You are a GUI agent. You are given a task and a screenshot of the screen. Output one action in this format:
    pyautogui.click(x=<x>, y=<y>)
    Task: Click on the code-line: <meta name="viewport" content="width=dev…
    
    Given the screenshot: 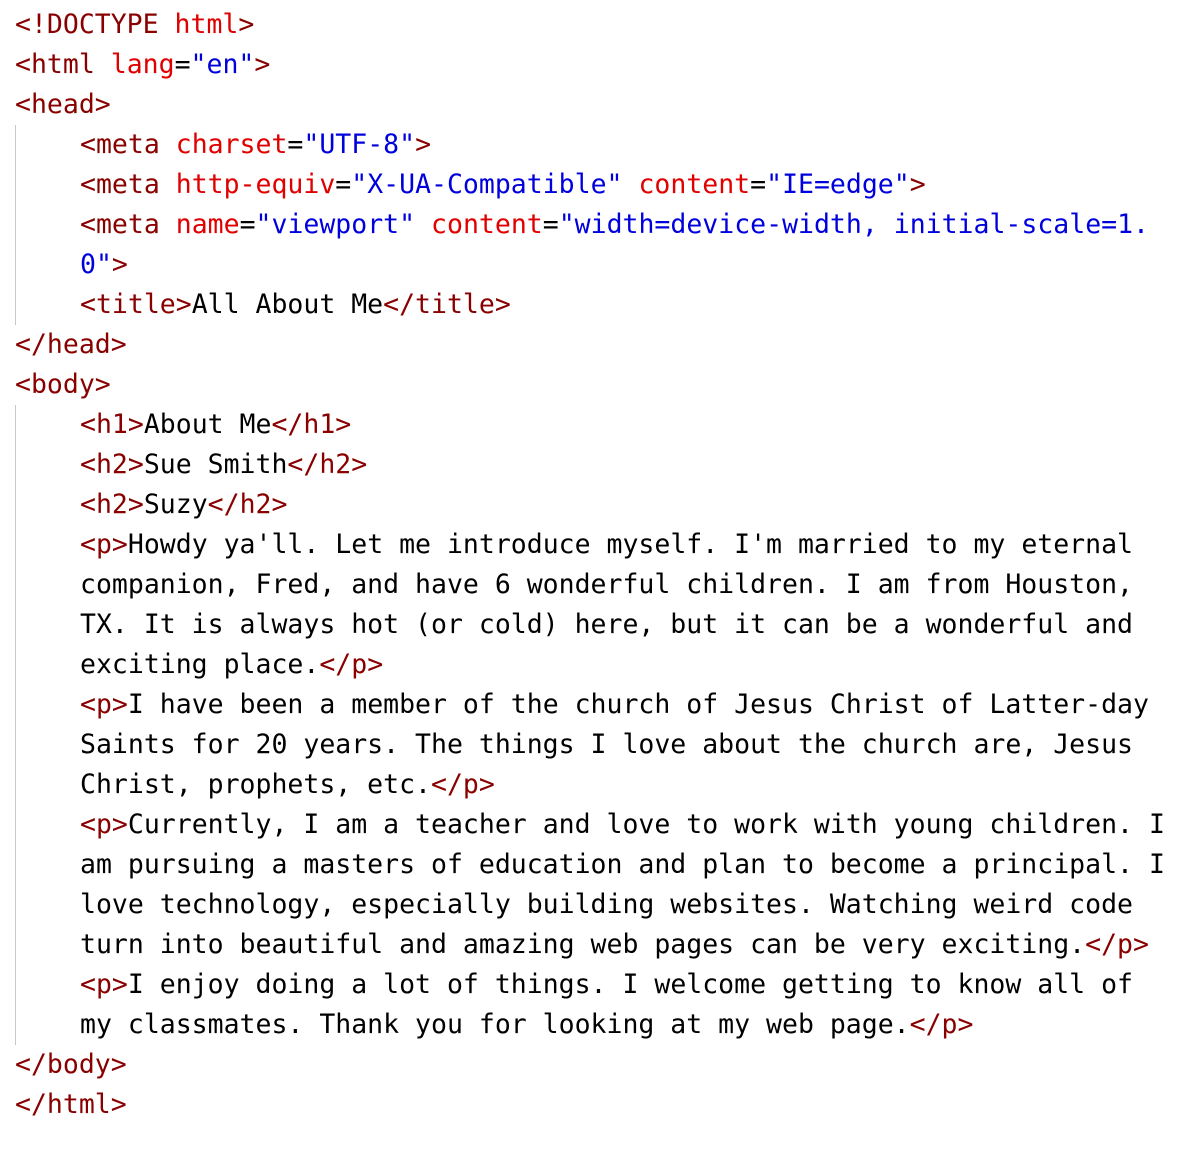 What is the action you would take?
    pyautogui.click(x=614, y=225)
    